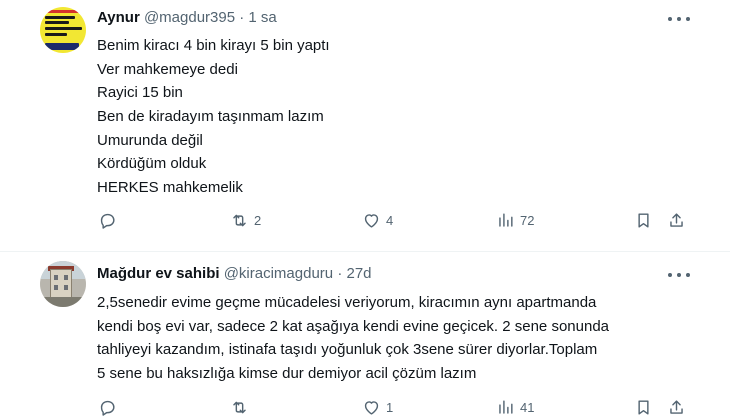 The height and width of the screenshot is (420, 730). What do you see at coordinates (278, 273) in the screenshot?
I see `author-handle: @kiracimagduru` at bounding box center [278, 273].